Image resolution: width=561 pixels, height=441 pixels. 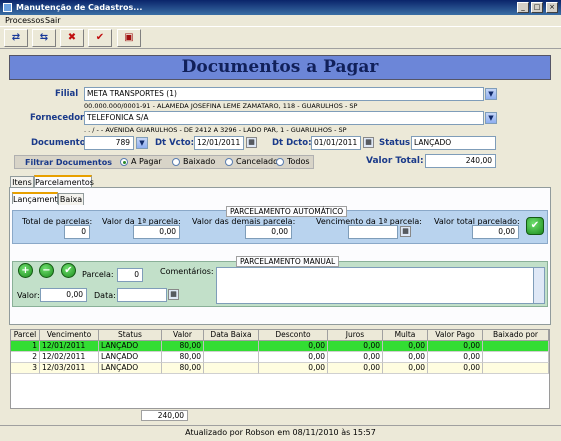 What do you see at coordinates (69, 335) in the screenshot?
I see `column-header: Vencimento` at bounding box center [69, 335].